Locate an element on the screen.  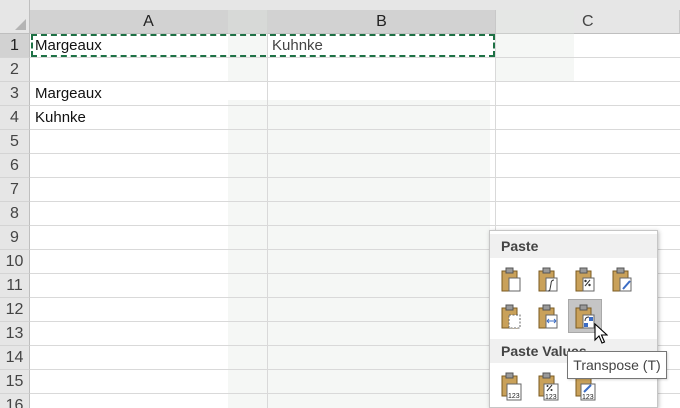
column-header-b: B is located at coordinates (382, 22).